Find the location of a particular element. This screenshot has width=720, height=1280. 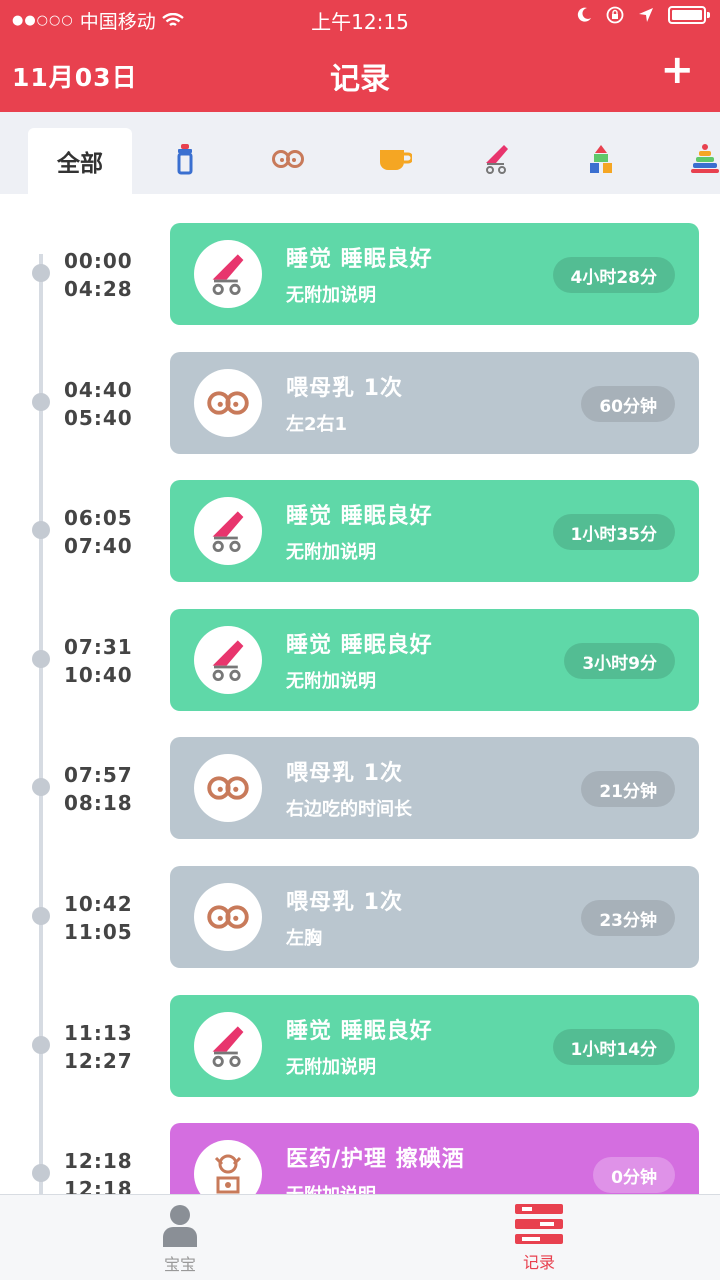

duration-badge: 0分钟 is located at coordinates (634, 1175).